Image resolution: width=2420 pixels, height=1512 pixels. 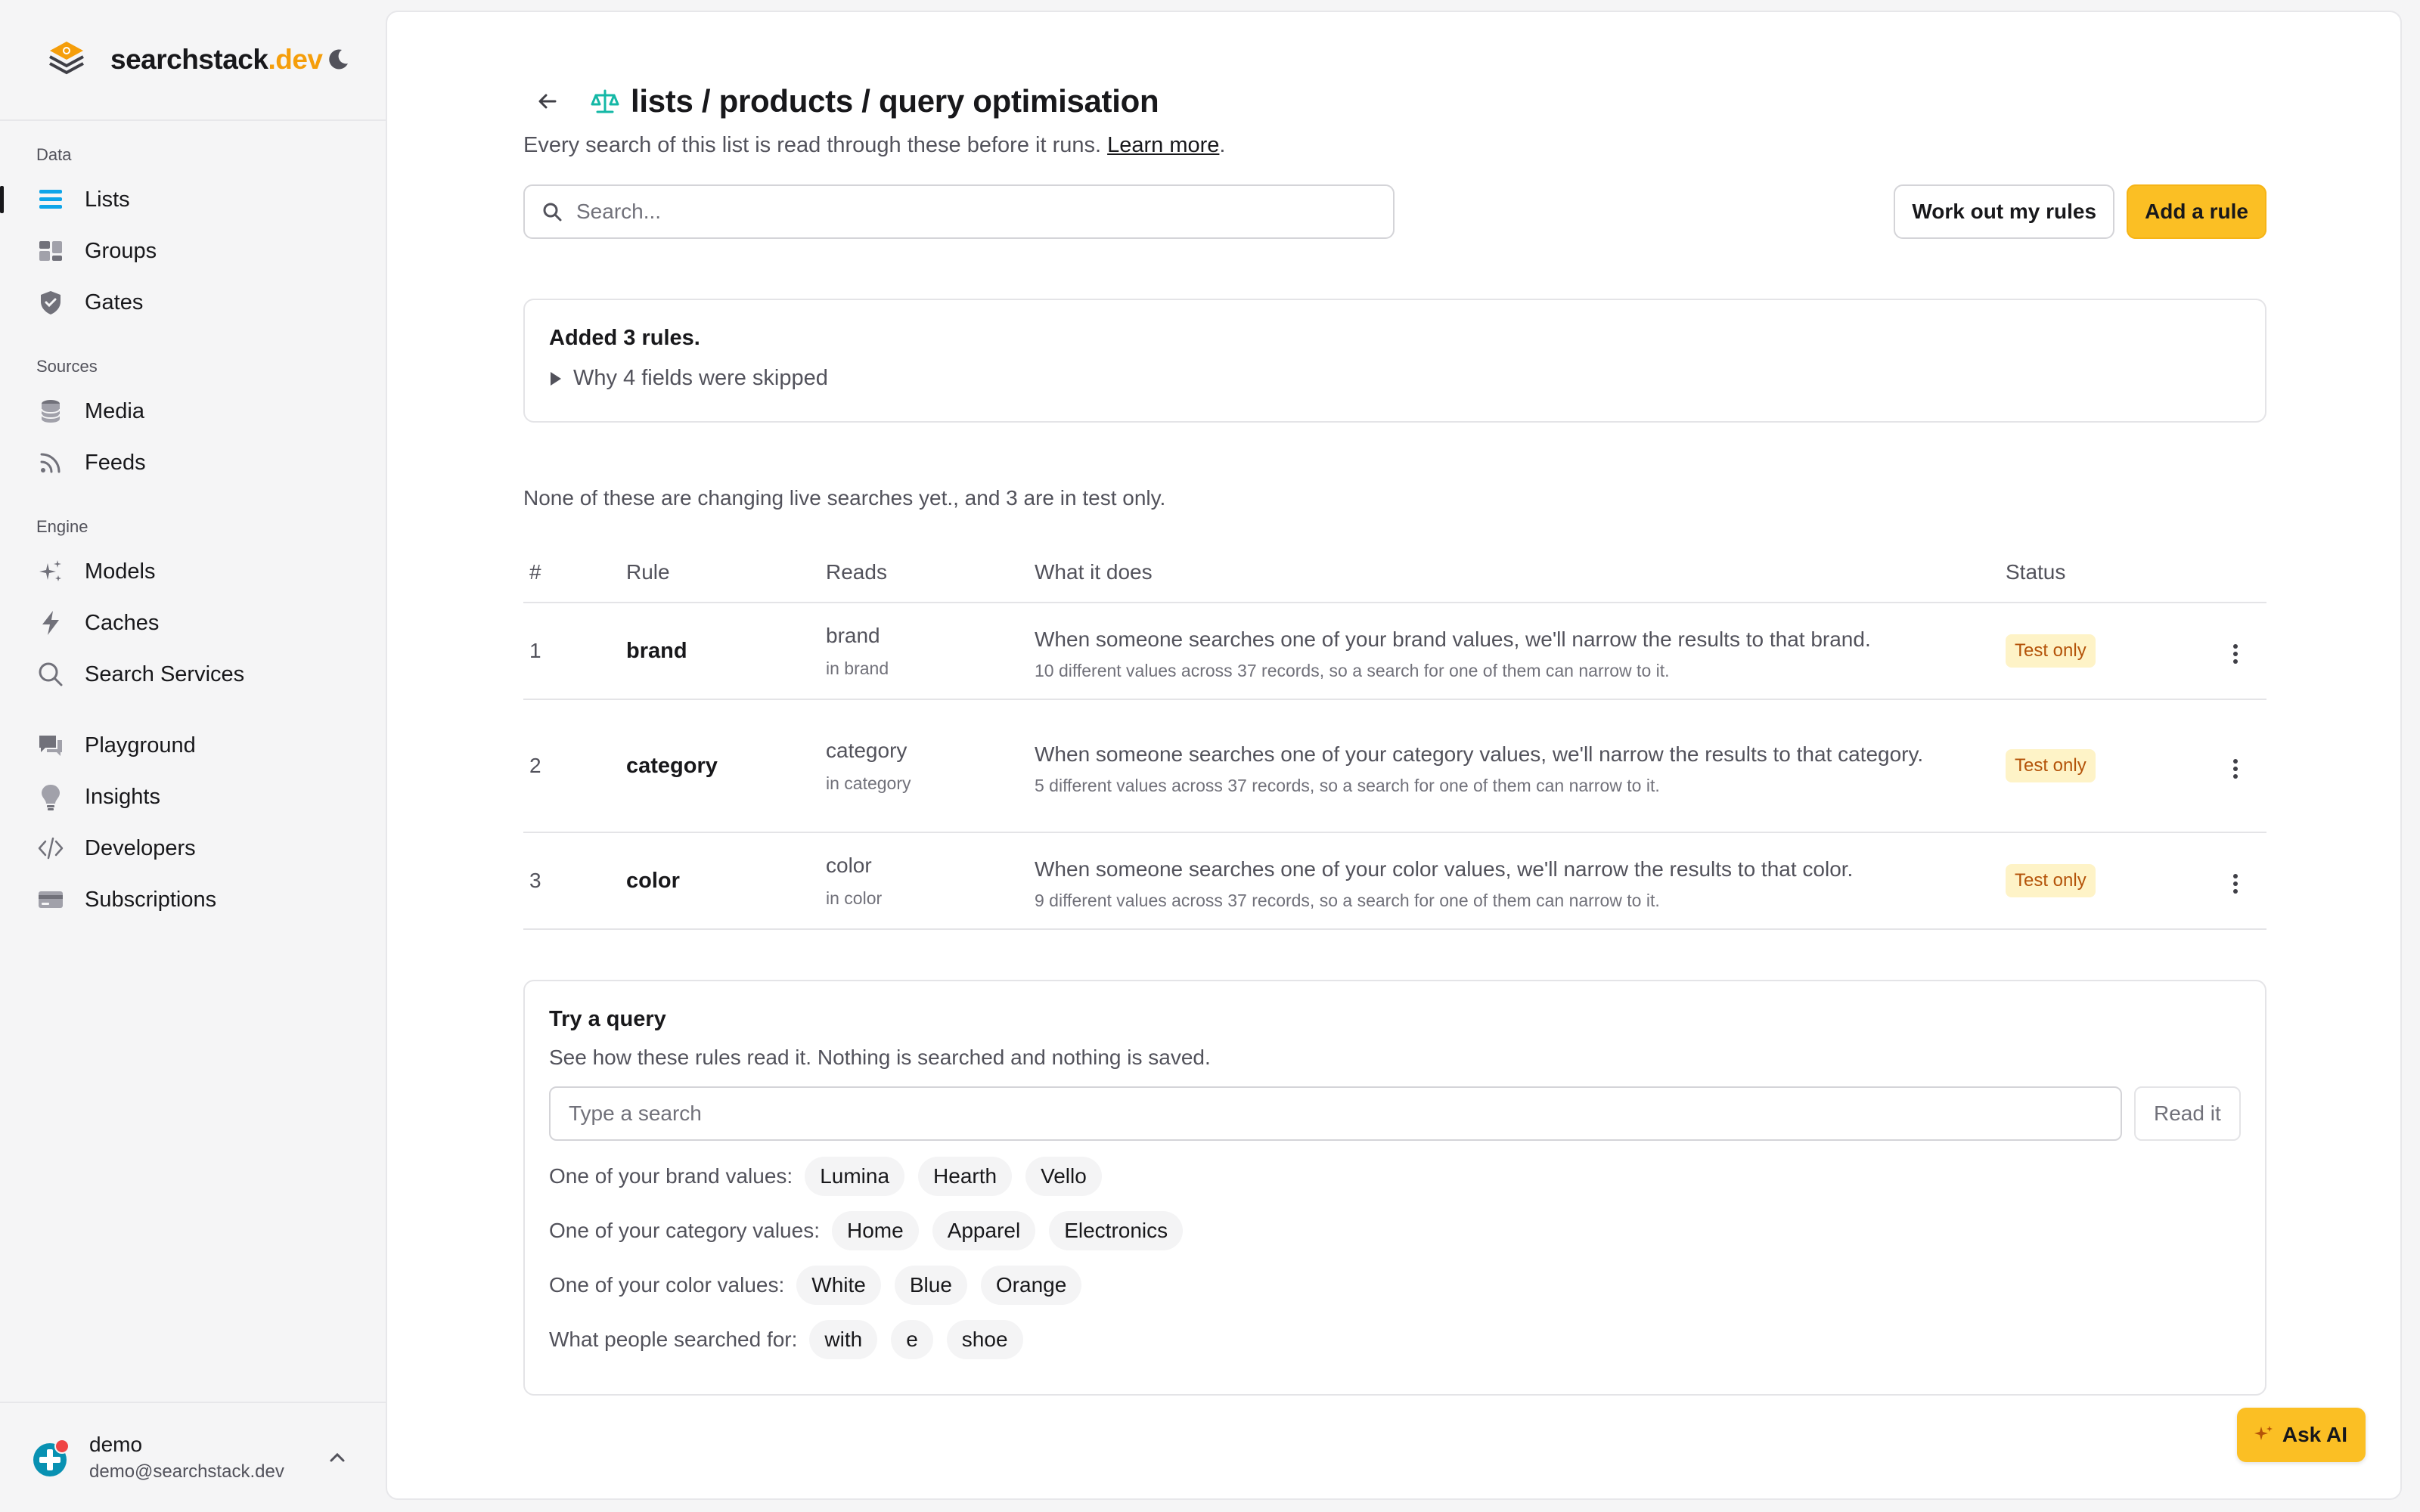 I want to click on rule-number: 1, so click(x=571, y=651).